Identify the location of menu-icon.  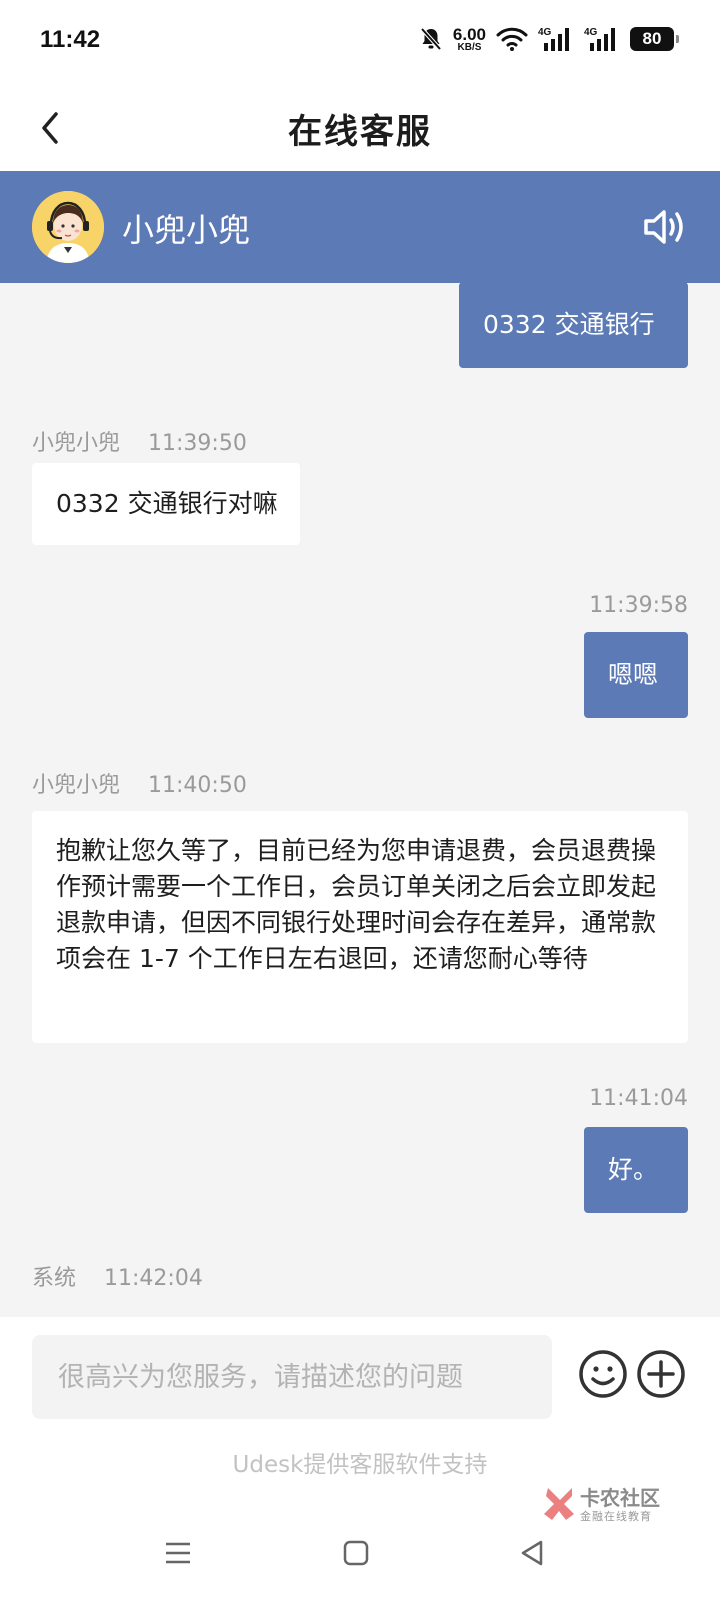
(178, 1553).